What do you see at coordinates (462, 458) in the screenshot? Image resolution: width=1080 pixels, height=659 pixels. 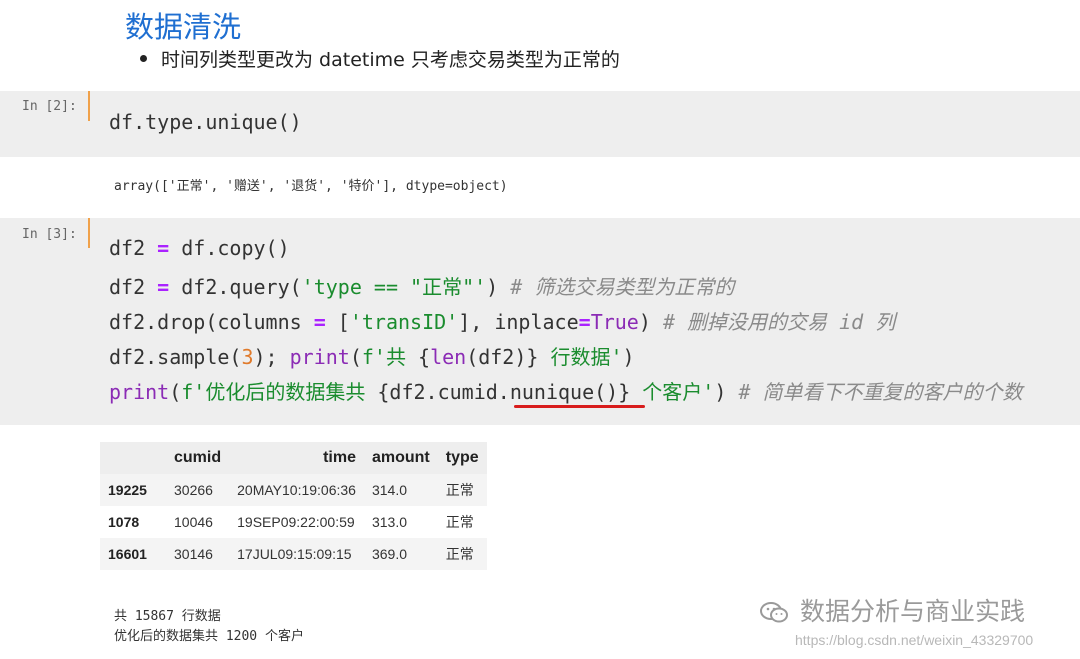 I see `table-header-type: type` at bounding box center [462, 458].